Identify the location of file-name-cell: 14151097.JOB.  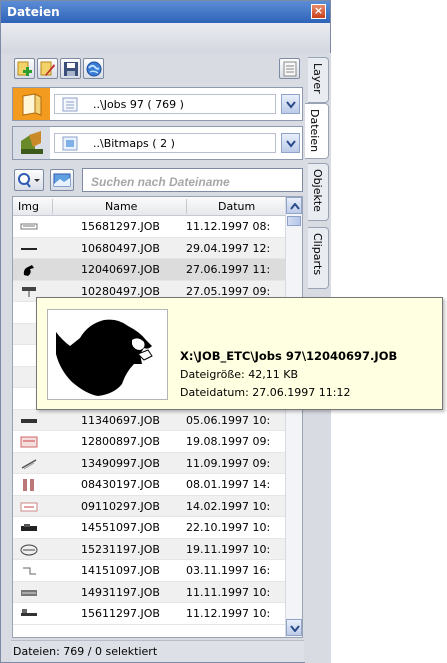
(120, 570).